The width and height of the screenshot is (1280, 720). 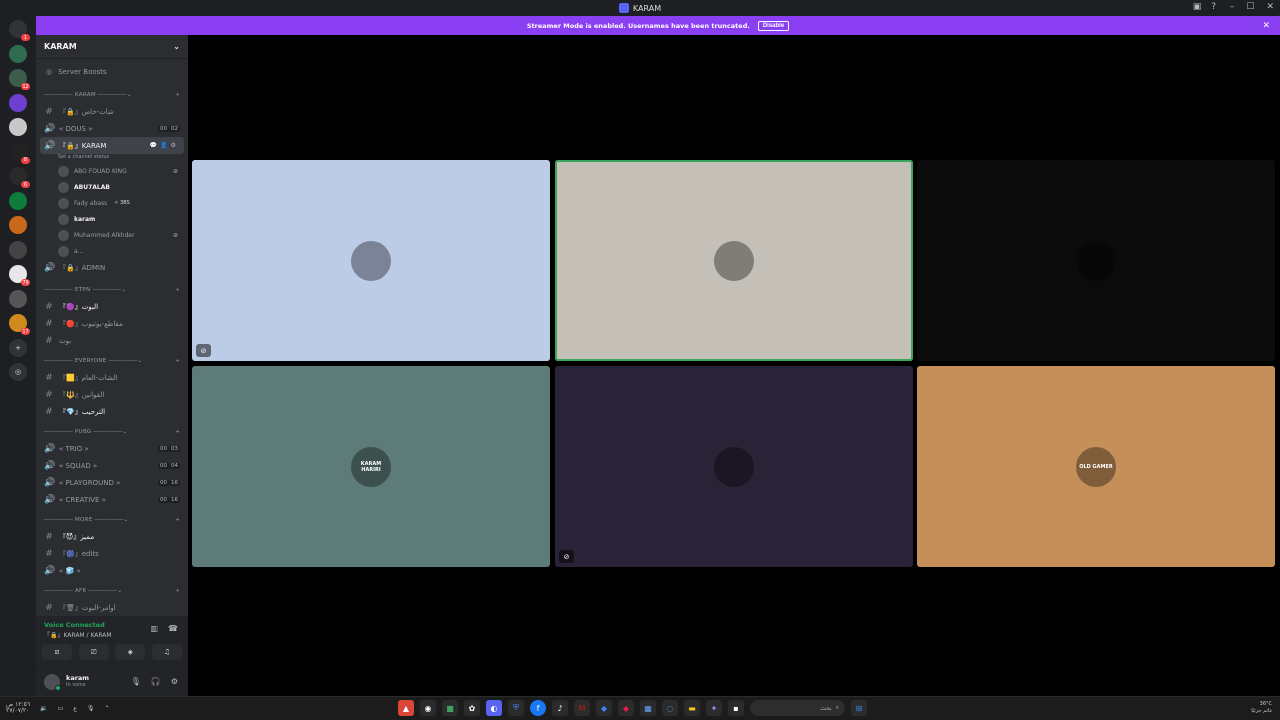 I want to click on gear-icon: ⚙, so click(x=173, y=145).